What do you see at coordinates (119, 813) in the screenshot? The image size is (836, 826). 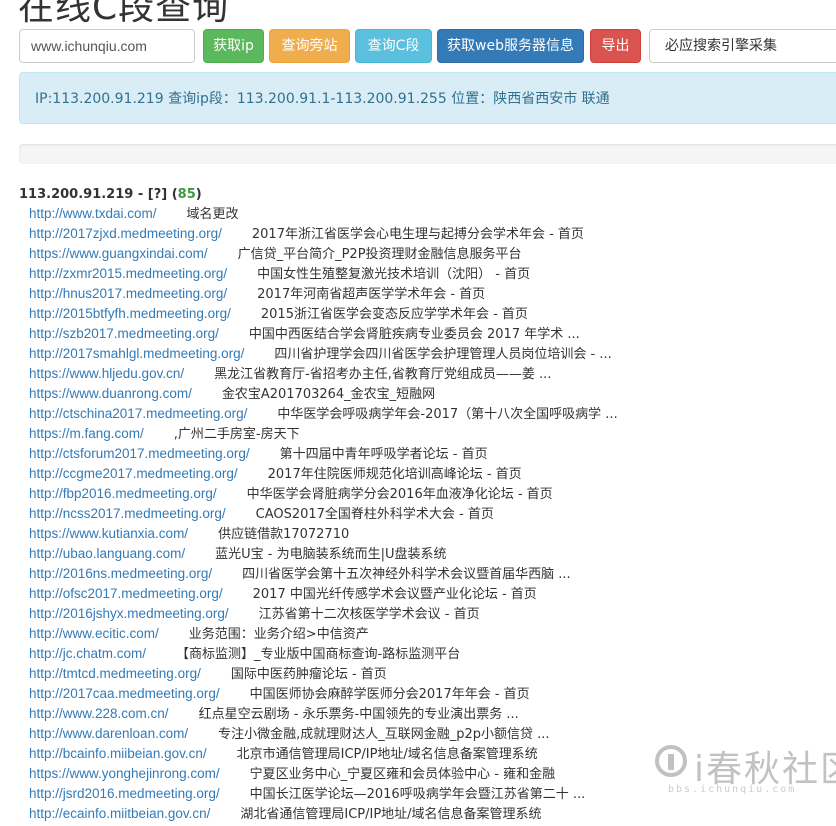 I see `result-url-link: http://ecainfo.miitbeian.gov.cn/` at bounding box center [119, 813].